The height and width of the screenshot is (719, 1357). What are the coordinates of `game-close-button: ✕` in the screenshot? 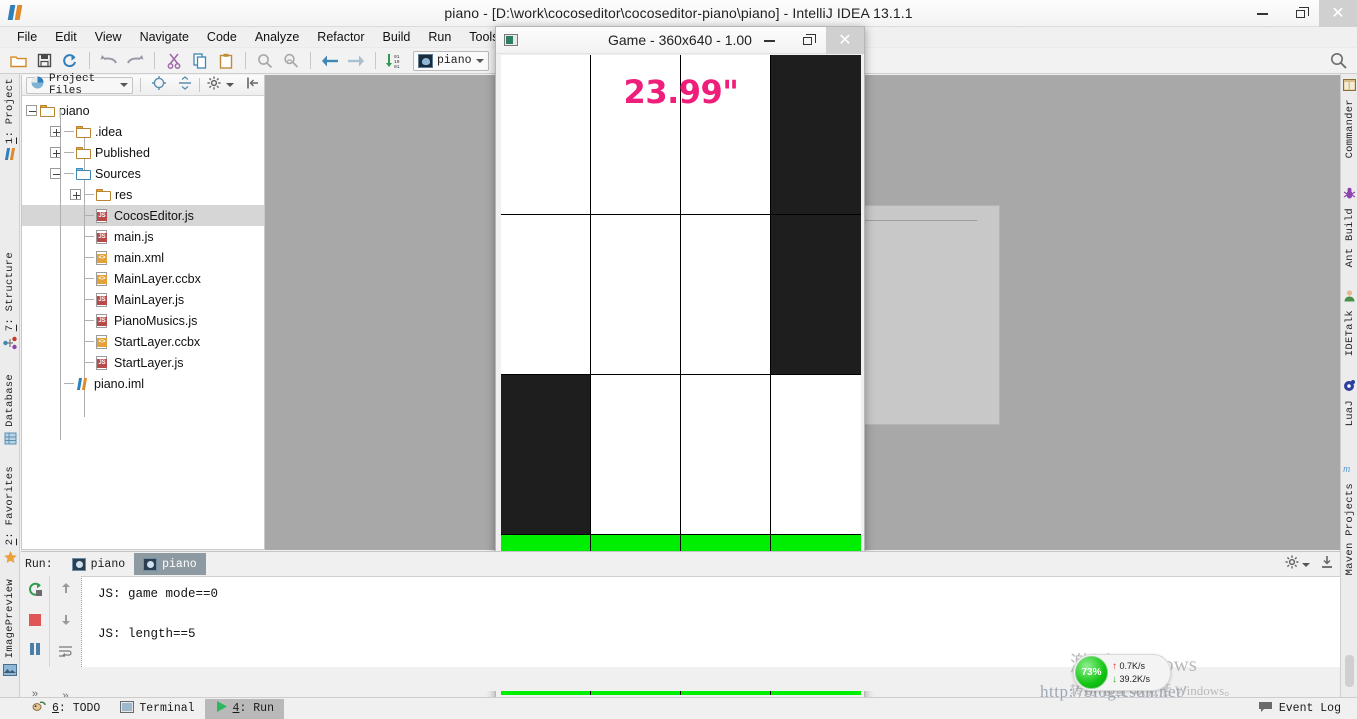 It's located at (845, 40).